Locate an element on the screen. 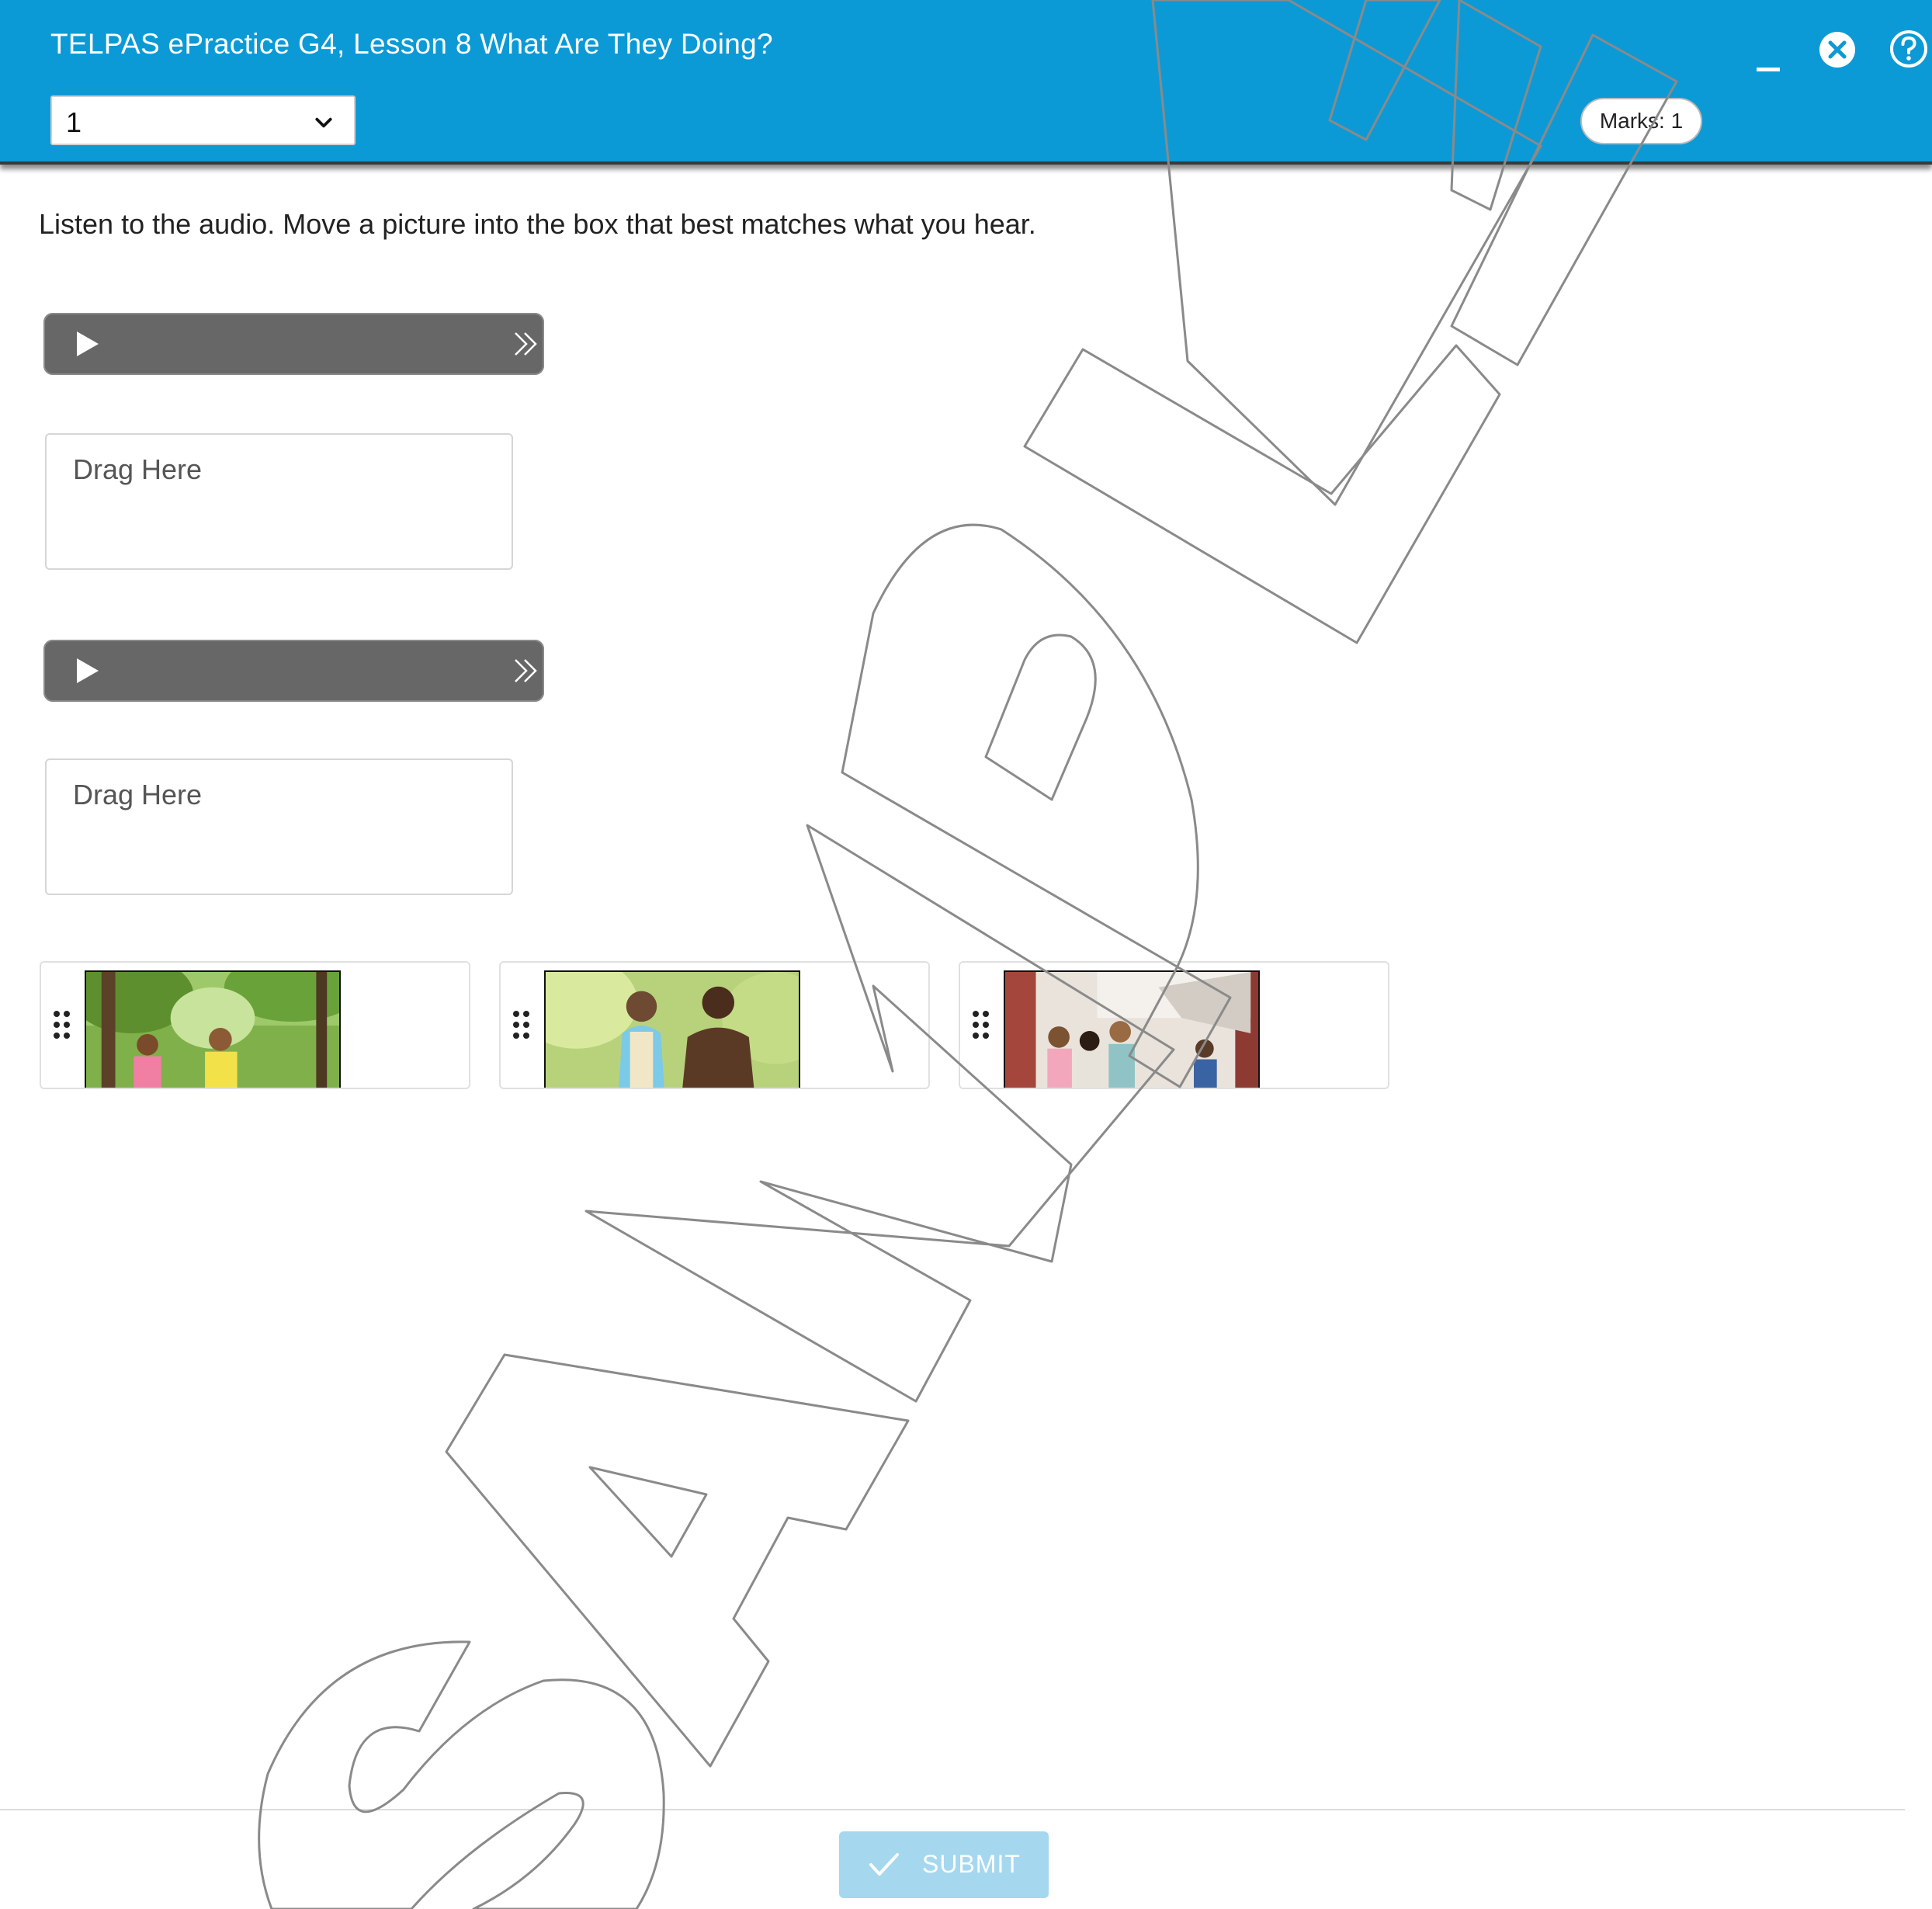 The height and width of the screenshot is (1909, 1932). submit-button: SUBMIT is located at coordinates (944, 1864).